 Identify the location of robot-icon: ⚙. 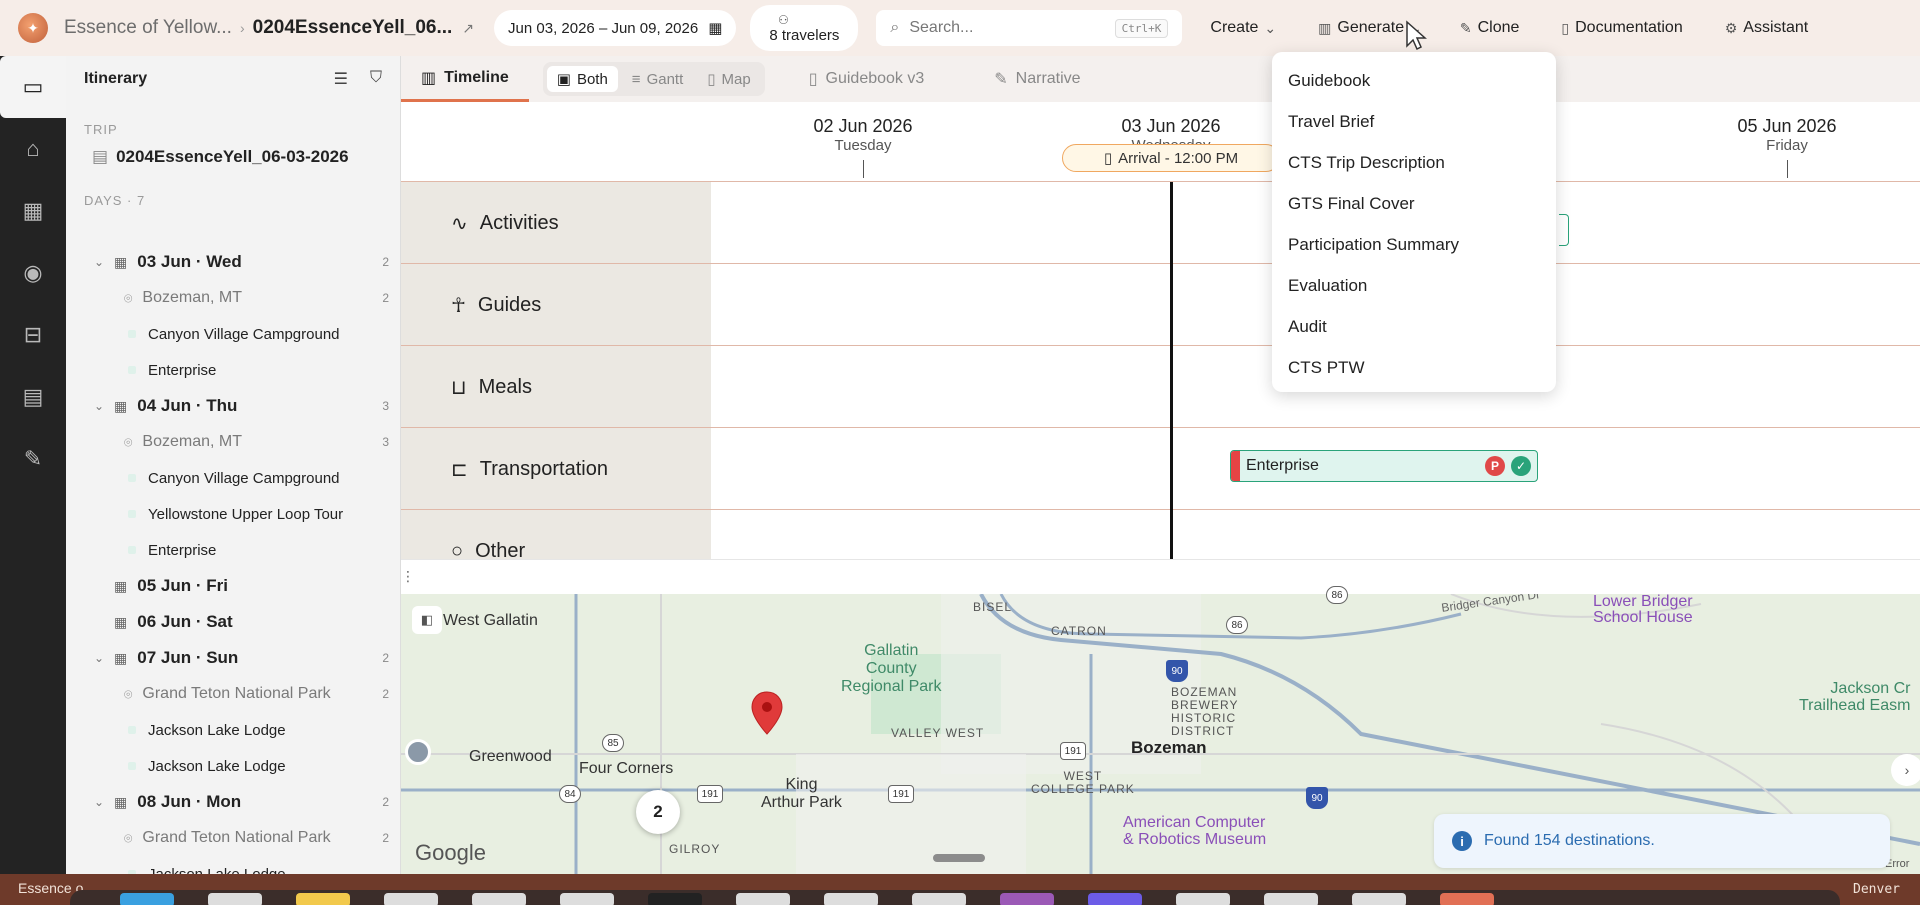
(1731, 27).